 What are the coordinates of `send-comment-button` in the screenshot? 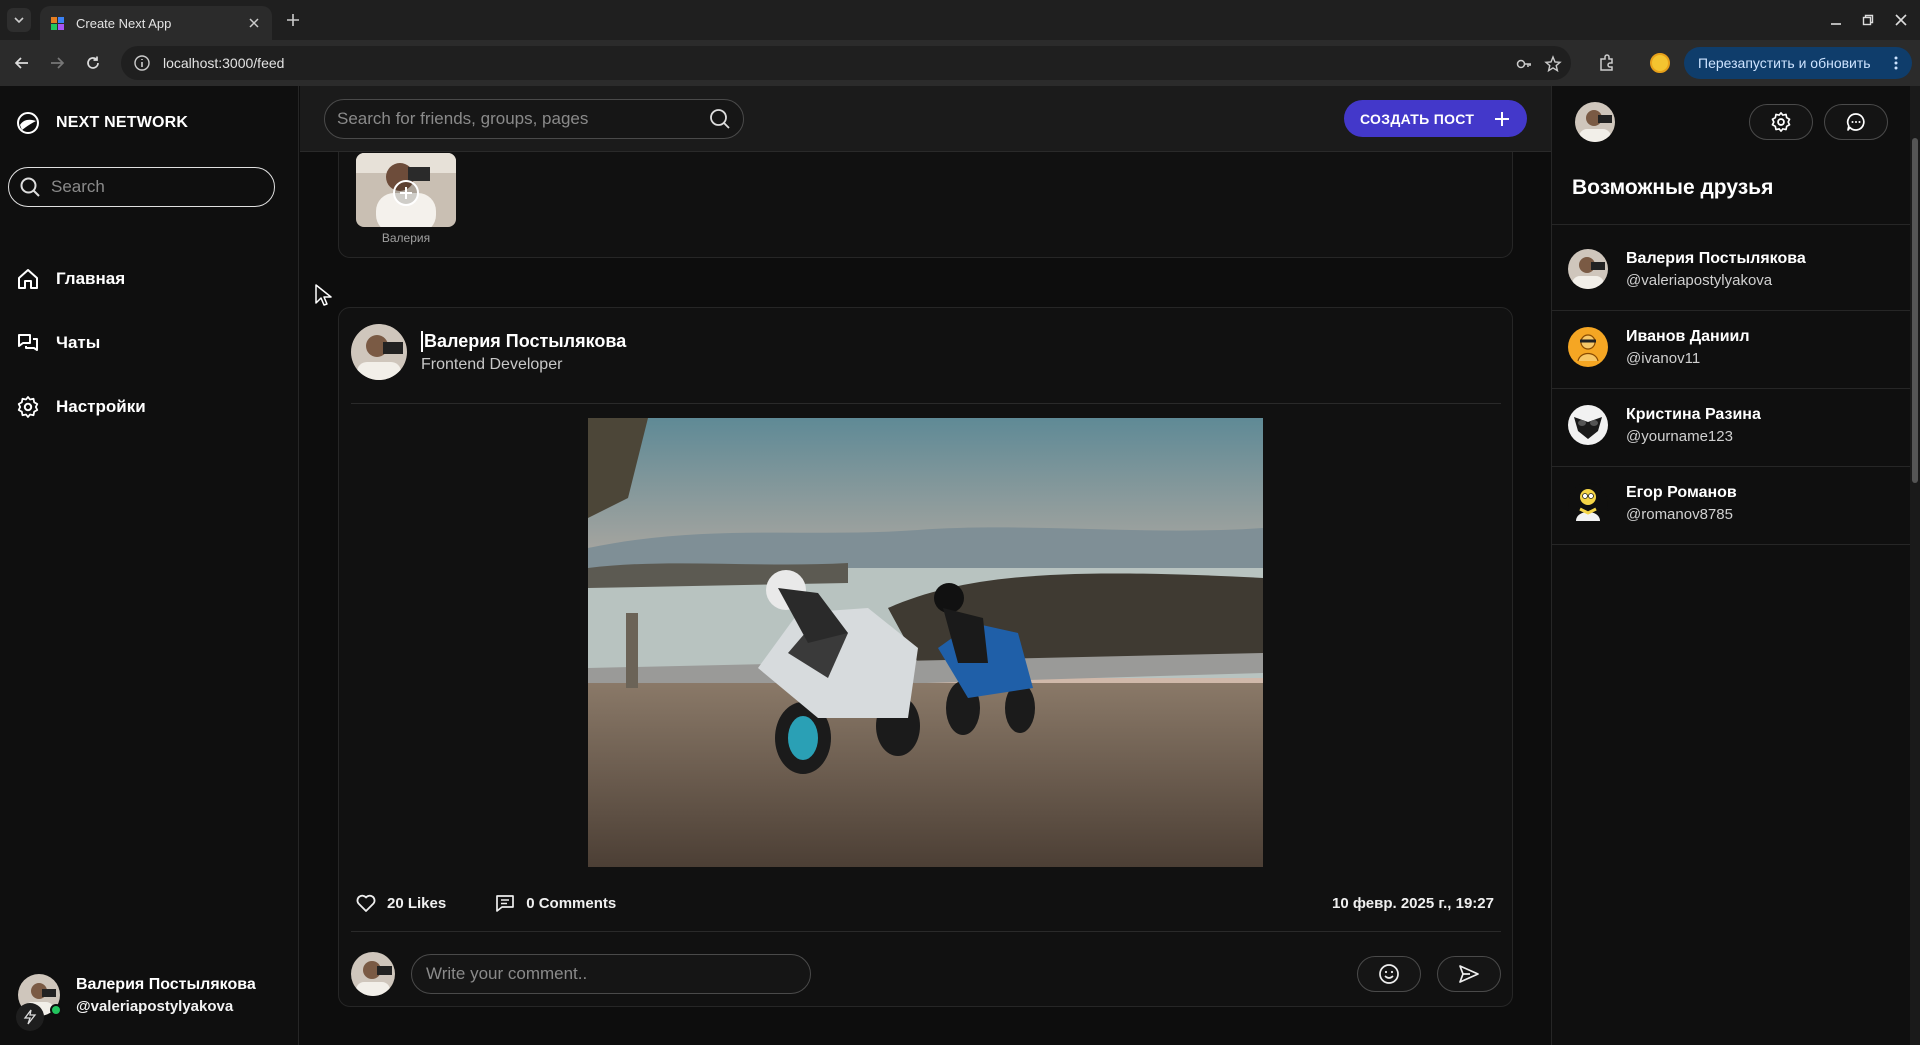 It's located at (1469, 974).